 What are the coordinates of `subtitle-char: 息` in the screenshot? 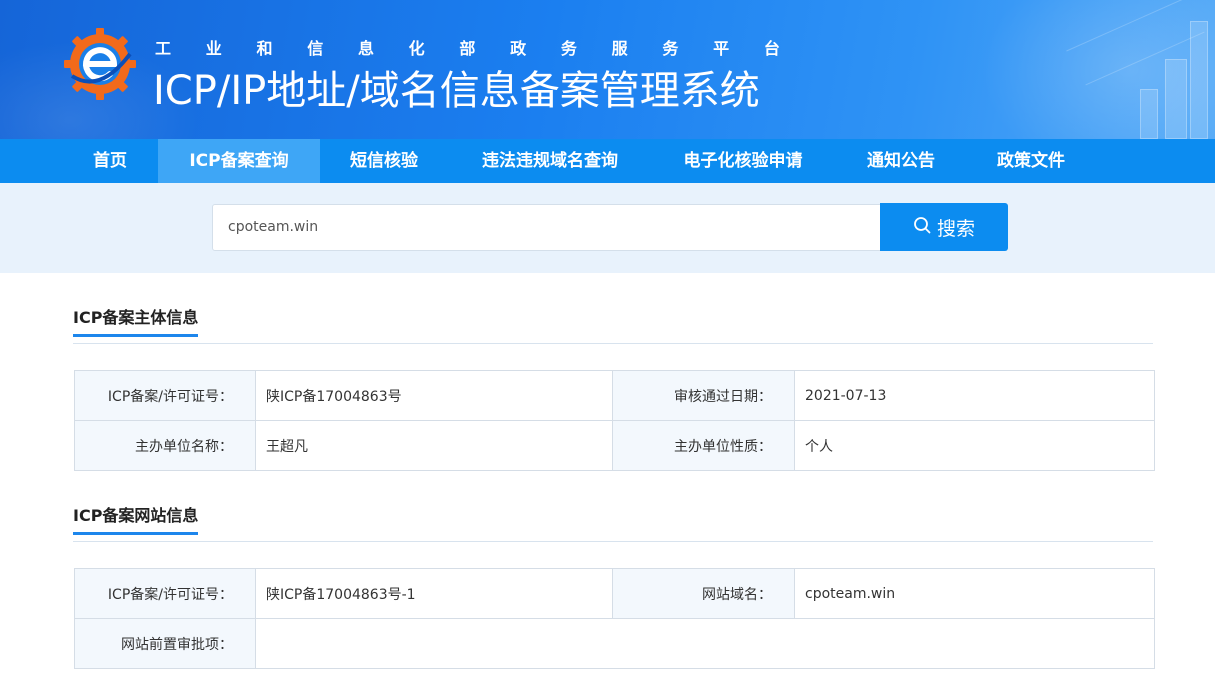 It's located at (365, 48).